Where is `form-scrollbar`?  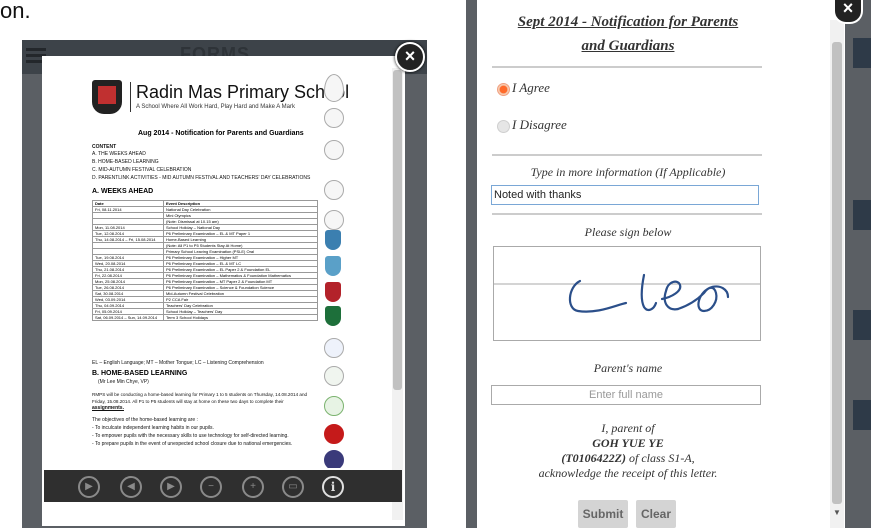
form-scrollbar is located at coordinates (837, 274).